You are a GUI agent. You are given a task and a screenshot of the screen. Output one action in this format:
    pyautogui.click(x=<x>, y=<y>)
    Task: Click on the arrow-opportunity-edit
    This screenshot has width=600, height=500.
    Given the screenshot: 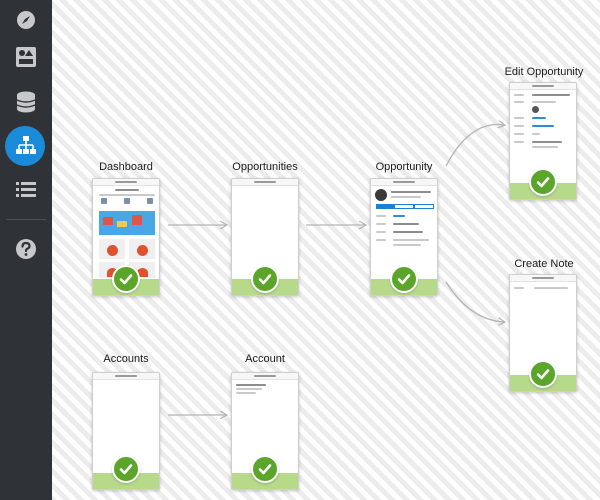 What is the action you would take?
    pyautogui.click(x=474, y=146)
    